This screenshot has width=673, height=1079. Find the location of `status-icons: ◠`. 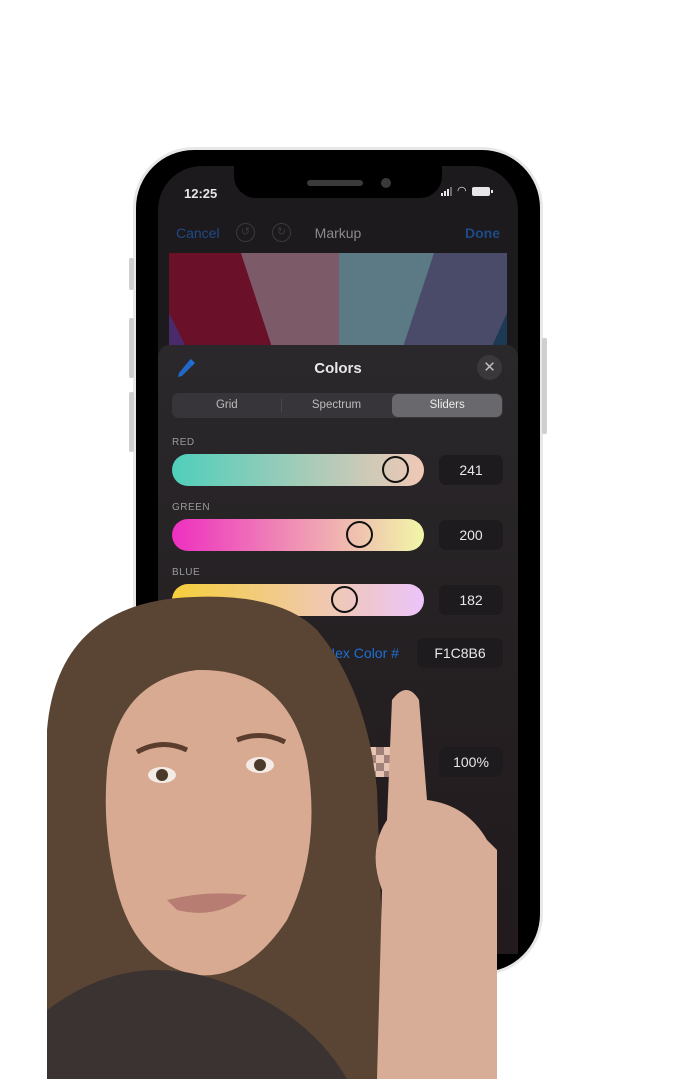

status-icons: ◠ is located at coordinates (467, 191).